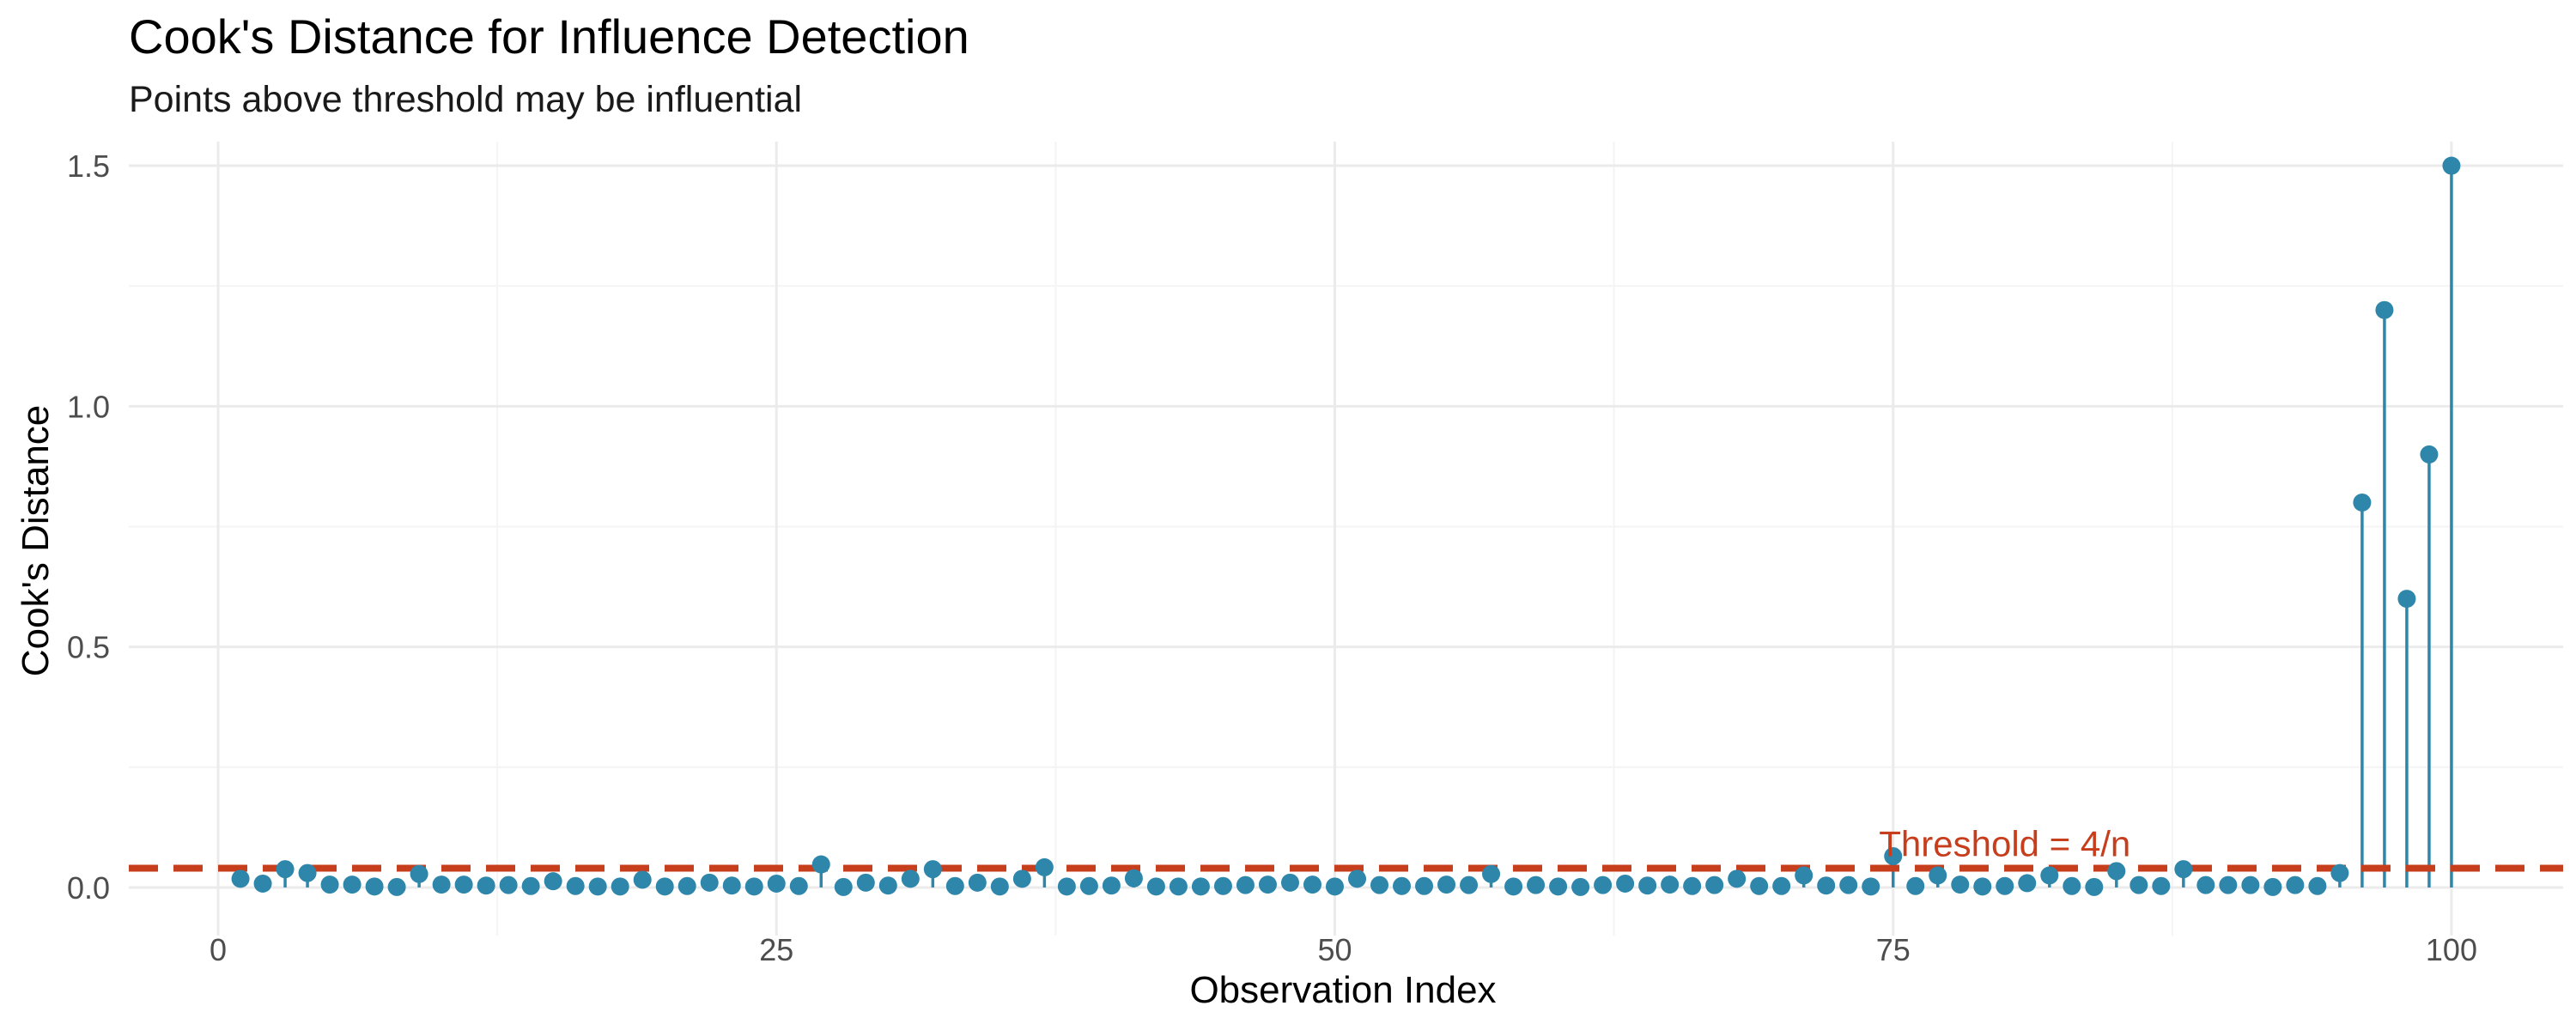  What do you see at coordinates (88, 406) in the screenshot?
I see `y-tick-label: 1.0` at bounding box center [88, 406].